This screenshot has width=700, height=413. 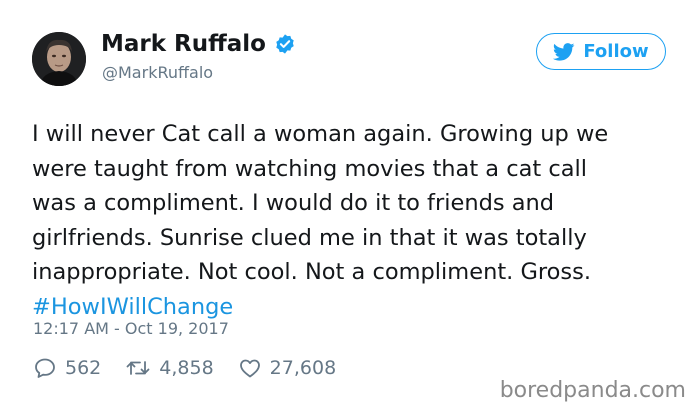 I want to click on heart-icon, so click(x=249, y=368).